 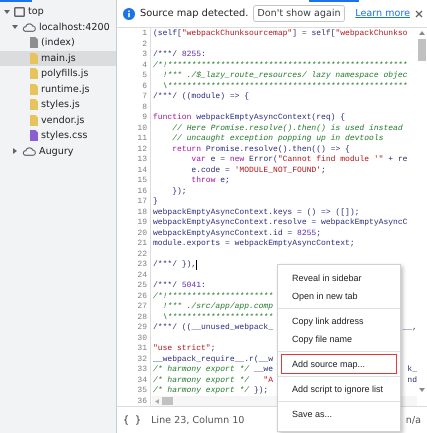 I want to click on scroll-down-icon, so click(x=422, y=390).